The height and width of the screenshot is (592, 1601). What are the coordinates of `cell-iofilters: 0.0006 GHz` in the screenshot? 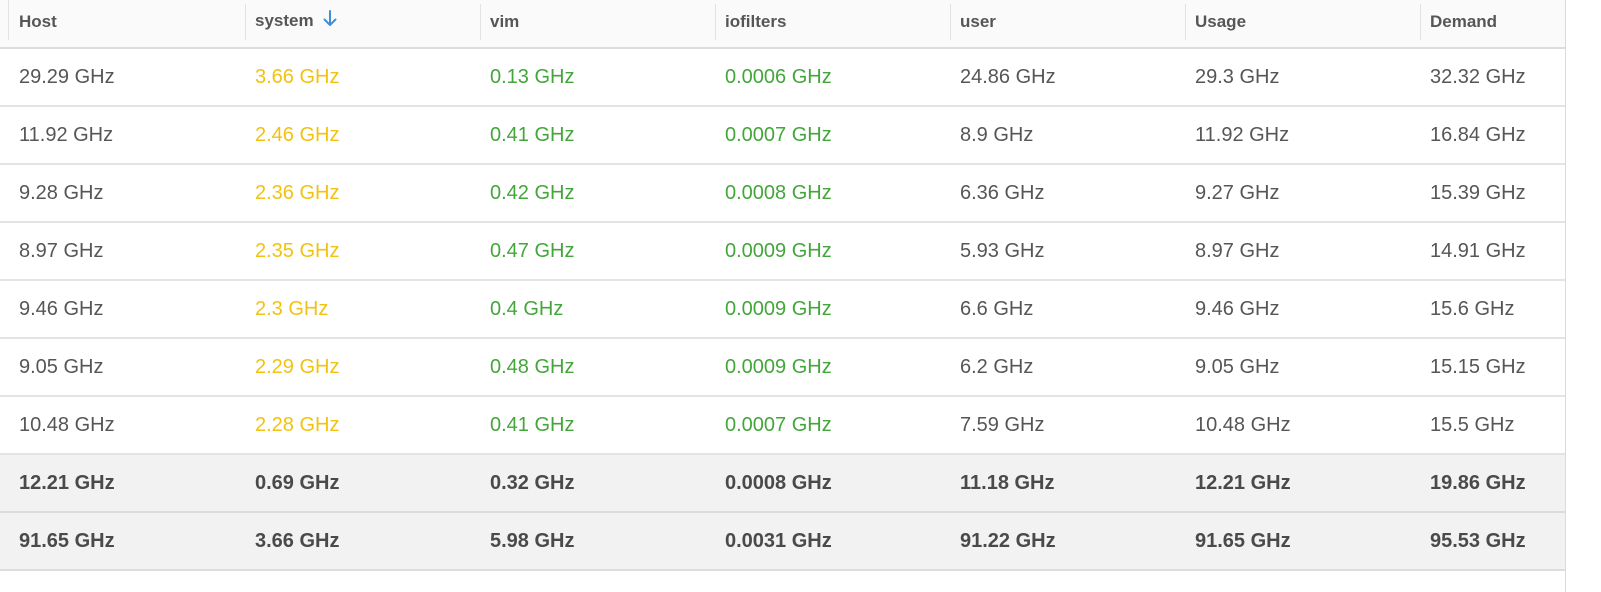 It's located at (832, 77).